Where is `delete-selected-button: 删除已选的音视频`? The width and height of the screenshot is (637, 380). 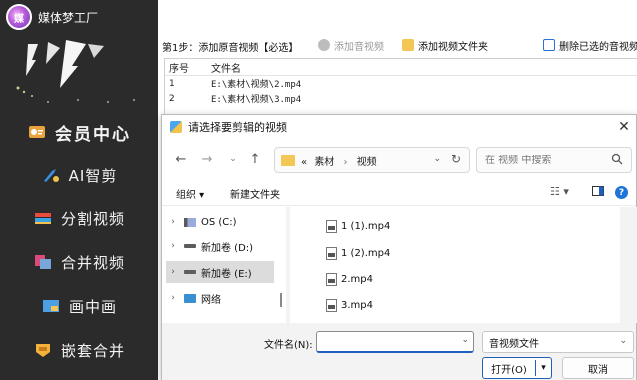 delete-selected-button: 删除已选的音视频 is located at coordinates (590, 45).